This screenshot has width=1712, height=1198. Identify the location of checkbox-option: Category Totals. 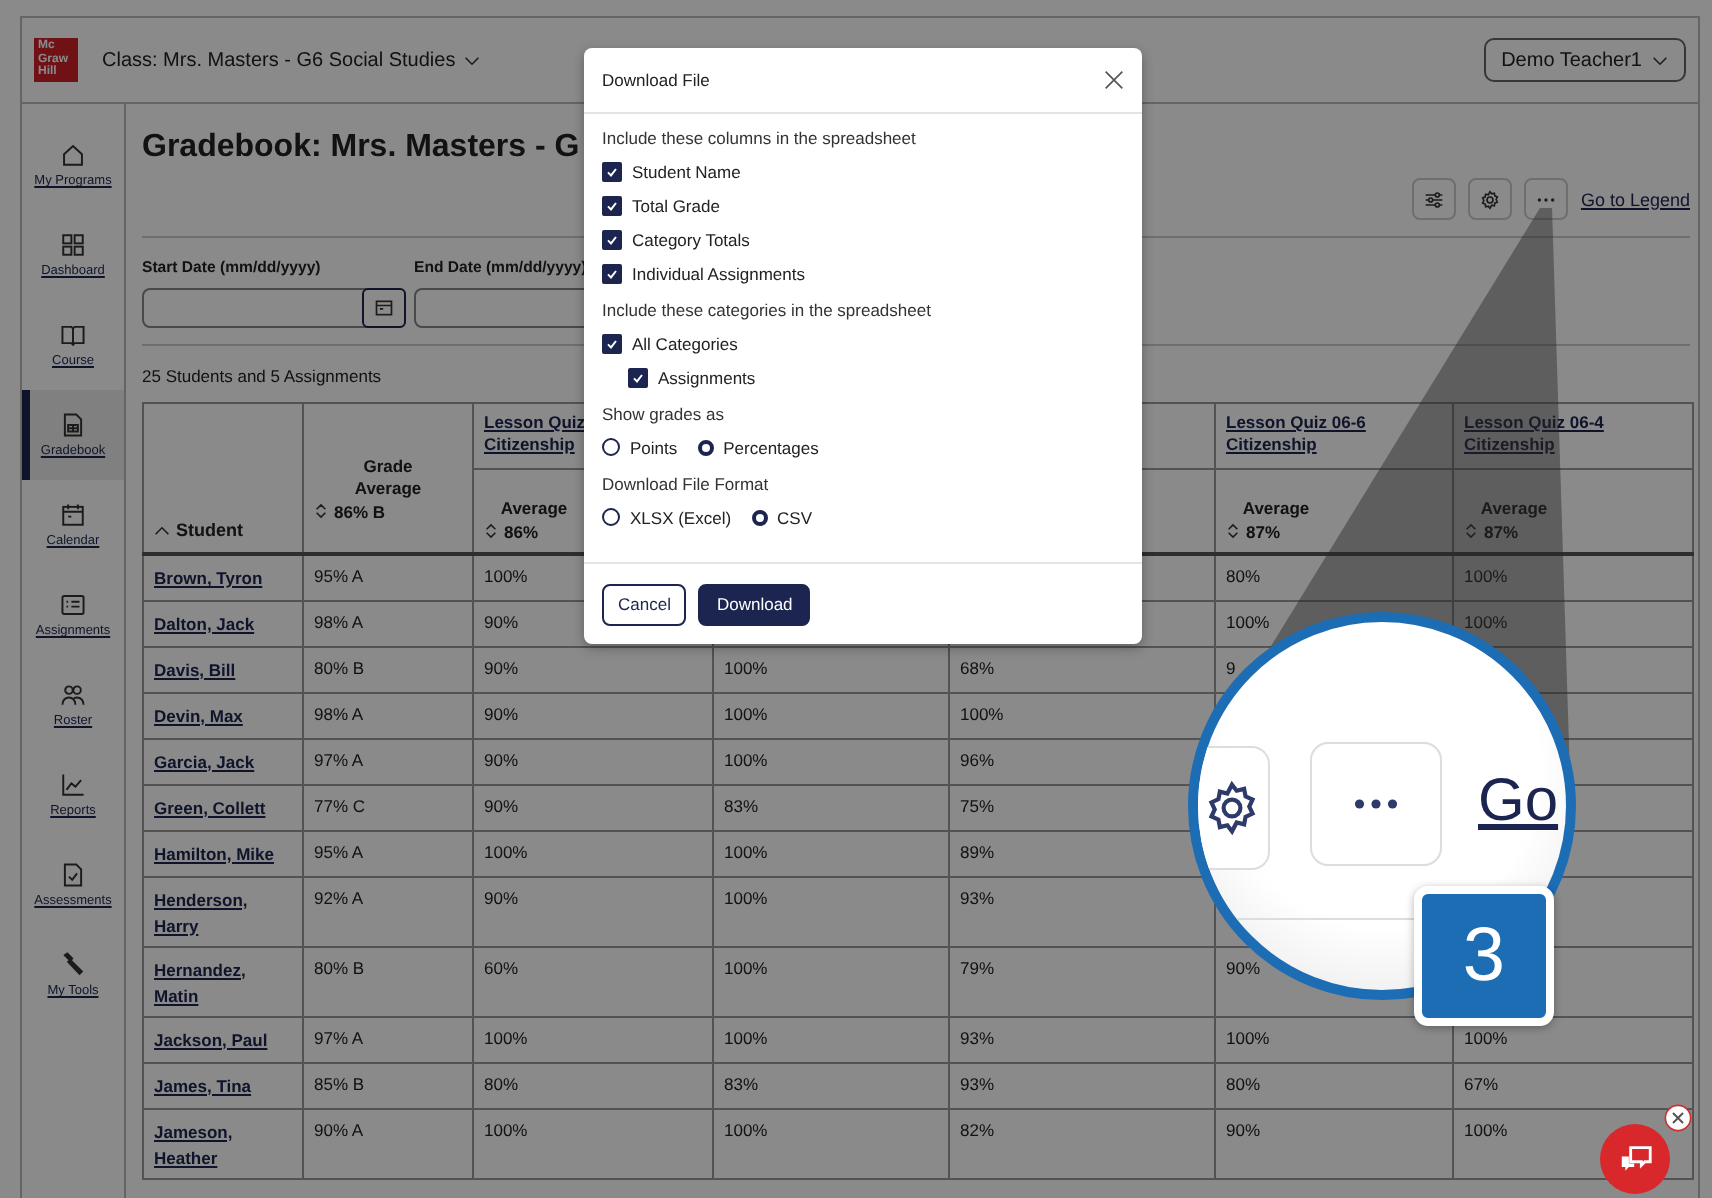
(863, 239).